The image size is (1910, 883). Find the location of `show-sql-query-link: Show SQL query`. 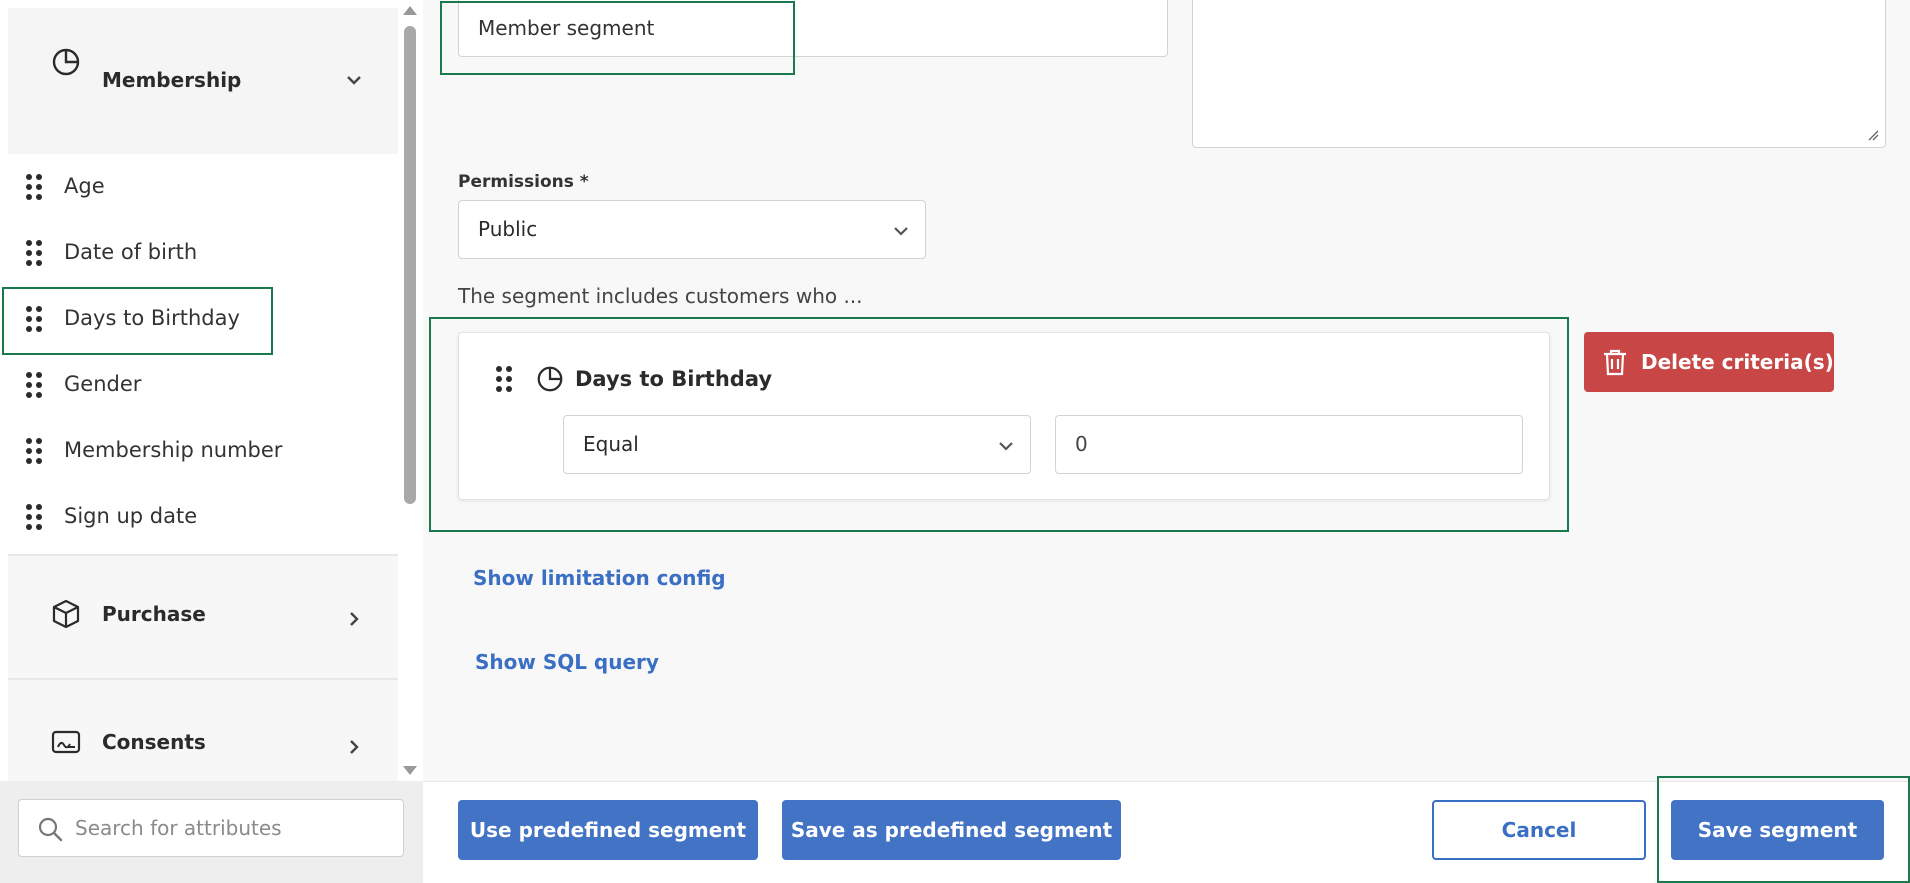

show-sql-query-link: Show SQL query is located at coordinates (567, 662).